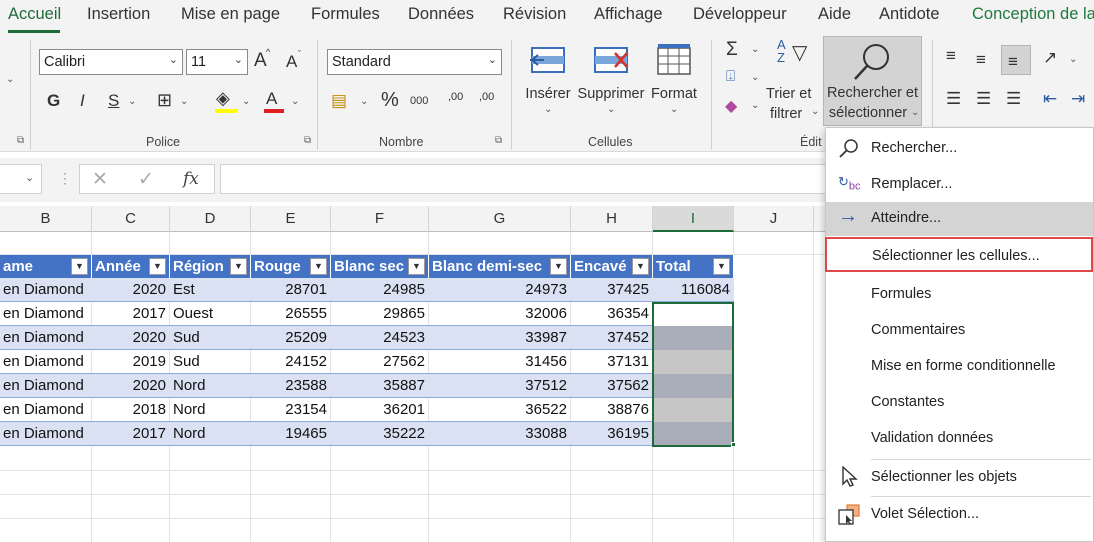 The width and height of the screenshot is (1094, 542). Describe the element at coordinates (53, 101) in the screenshot. I see `bold-button: G` at that location.